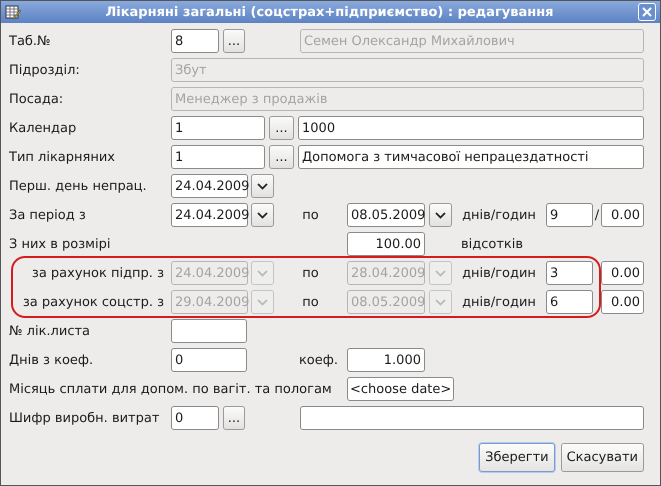 The width and height of the screenshot is (661, 486). I want to click on text-field, so click(209, 331).